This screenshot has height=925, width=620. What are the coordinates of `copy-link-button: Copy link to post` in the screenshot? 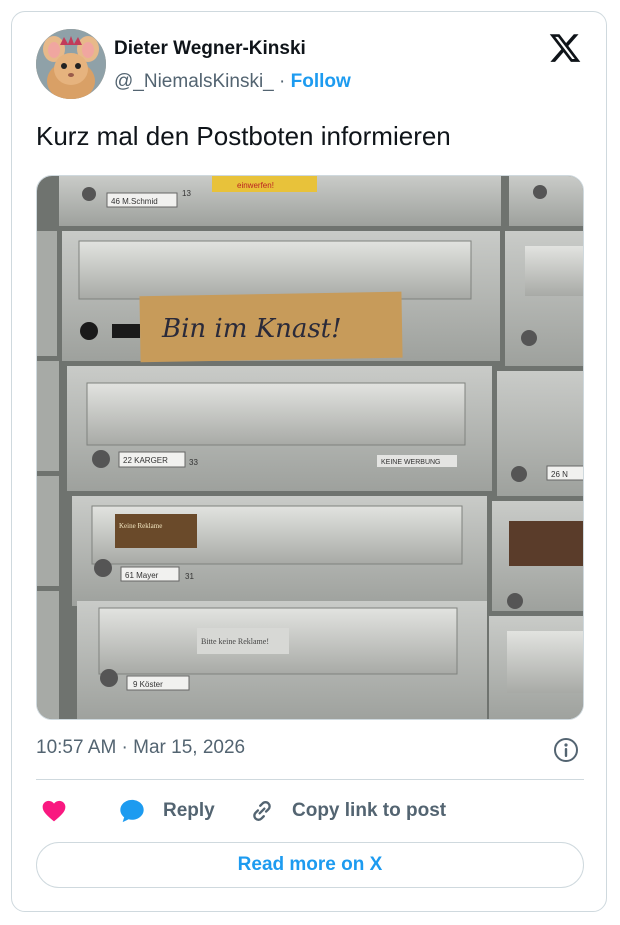 It's located at (347, 811).